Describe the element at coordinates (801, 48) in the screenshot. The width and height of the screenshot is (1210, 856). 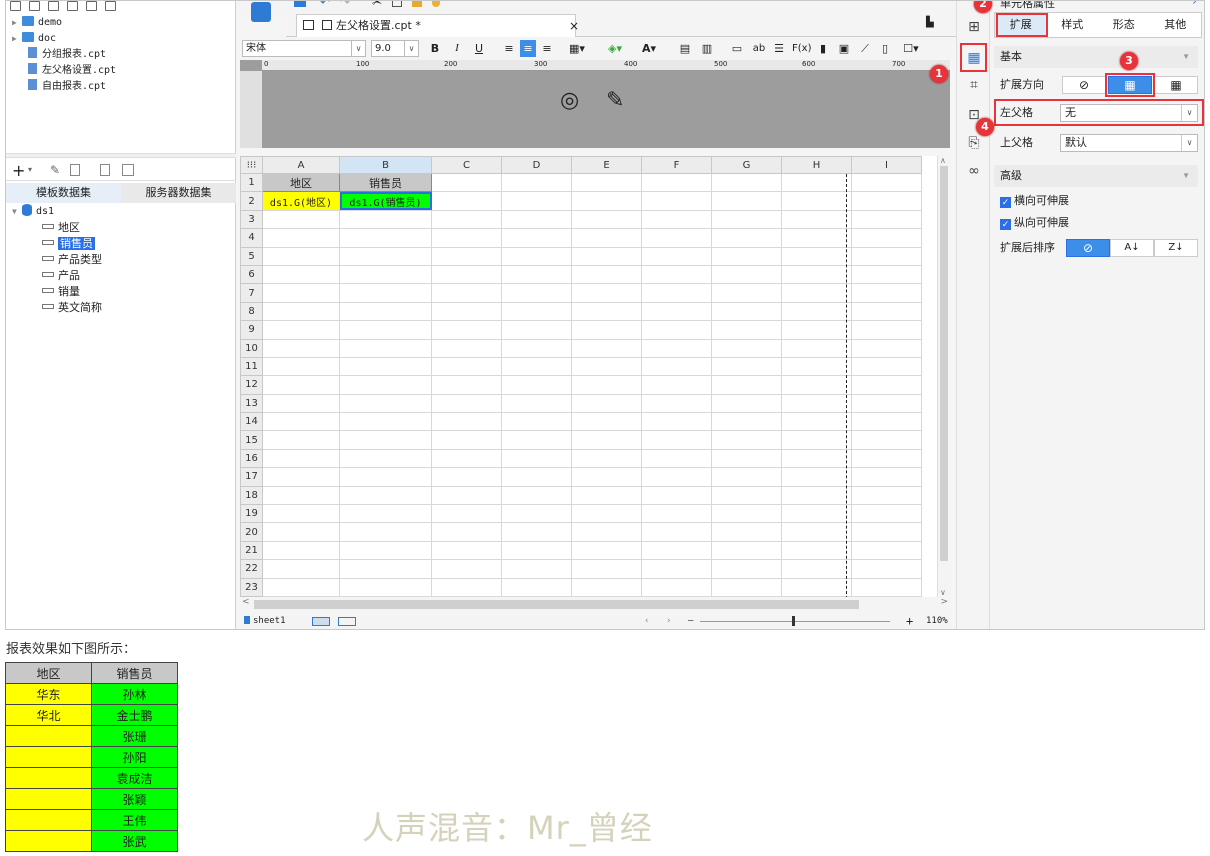
I see `formula-icon: F(x)` at that location.